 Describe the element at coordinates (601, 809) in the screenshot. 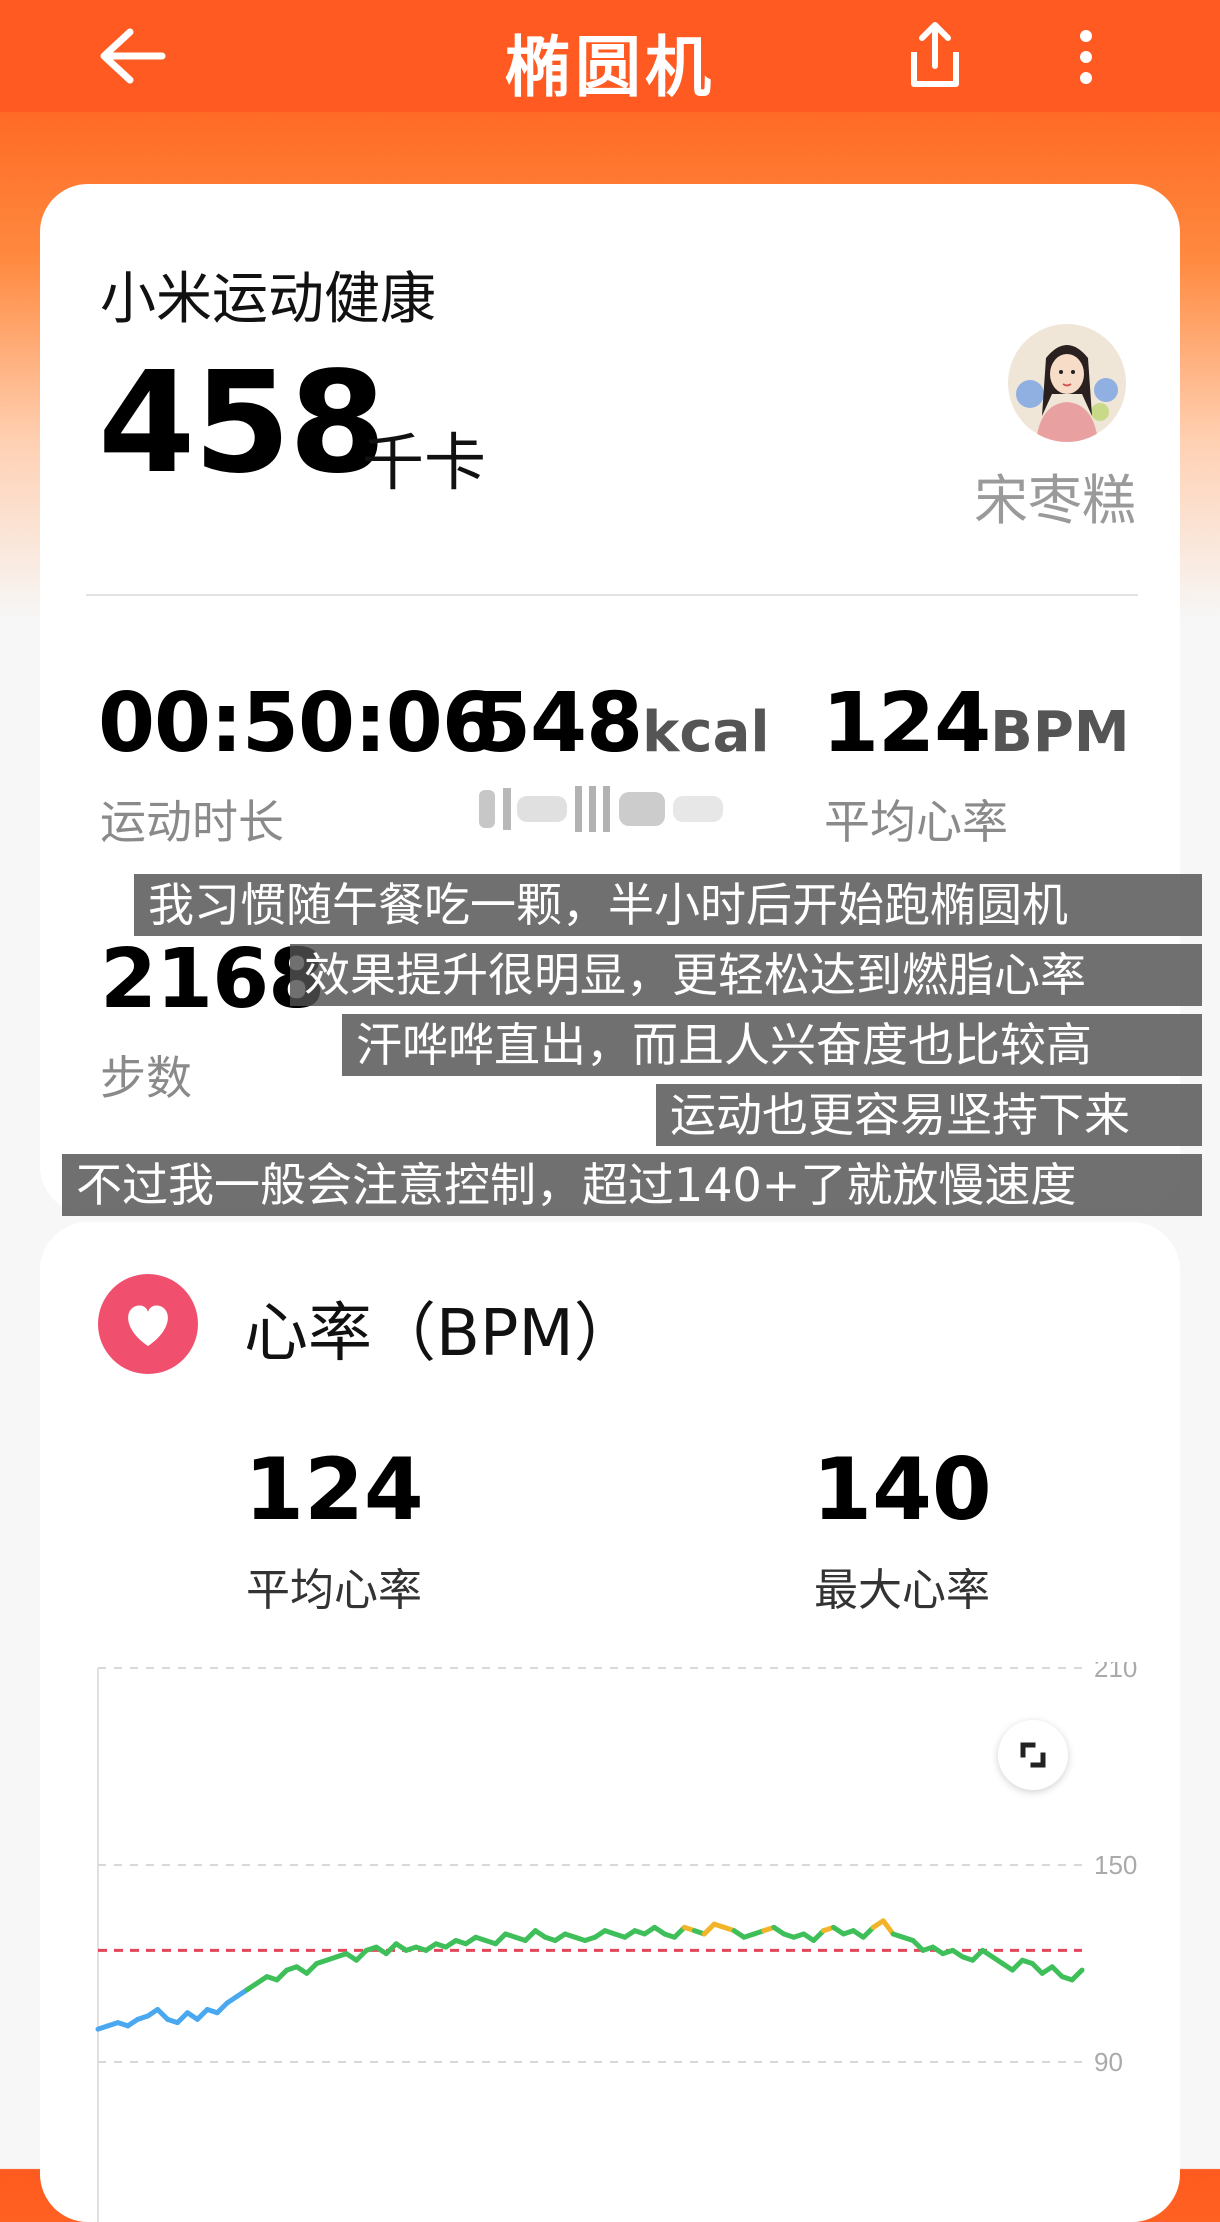

I see `blurred-label` at that location.